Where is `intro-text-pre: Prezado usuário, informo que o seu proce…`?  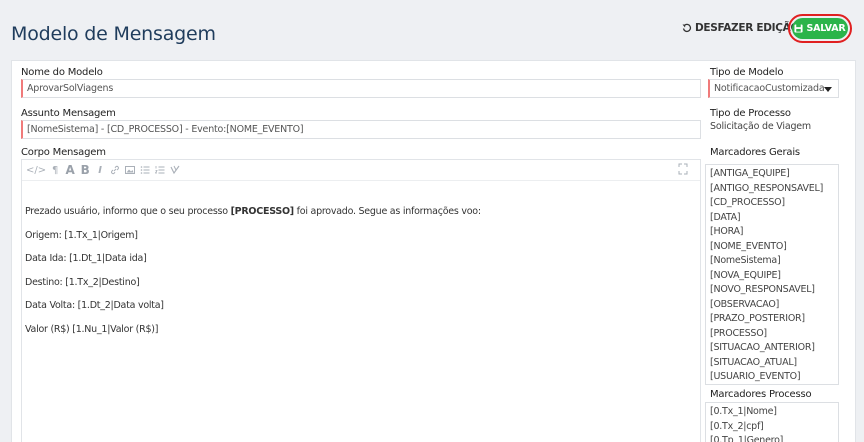 intro-text-pre: Prezado usuário, informo que o seu proce… is located at coordinates (128, 211).